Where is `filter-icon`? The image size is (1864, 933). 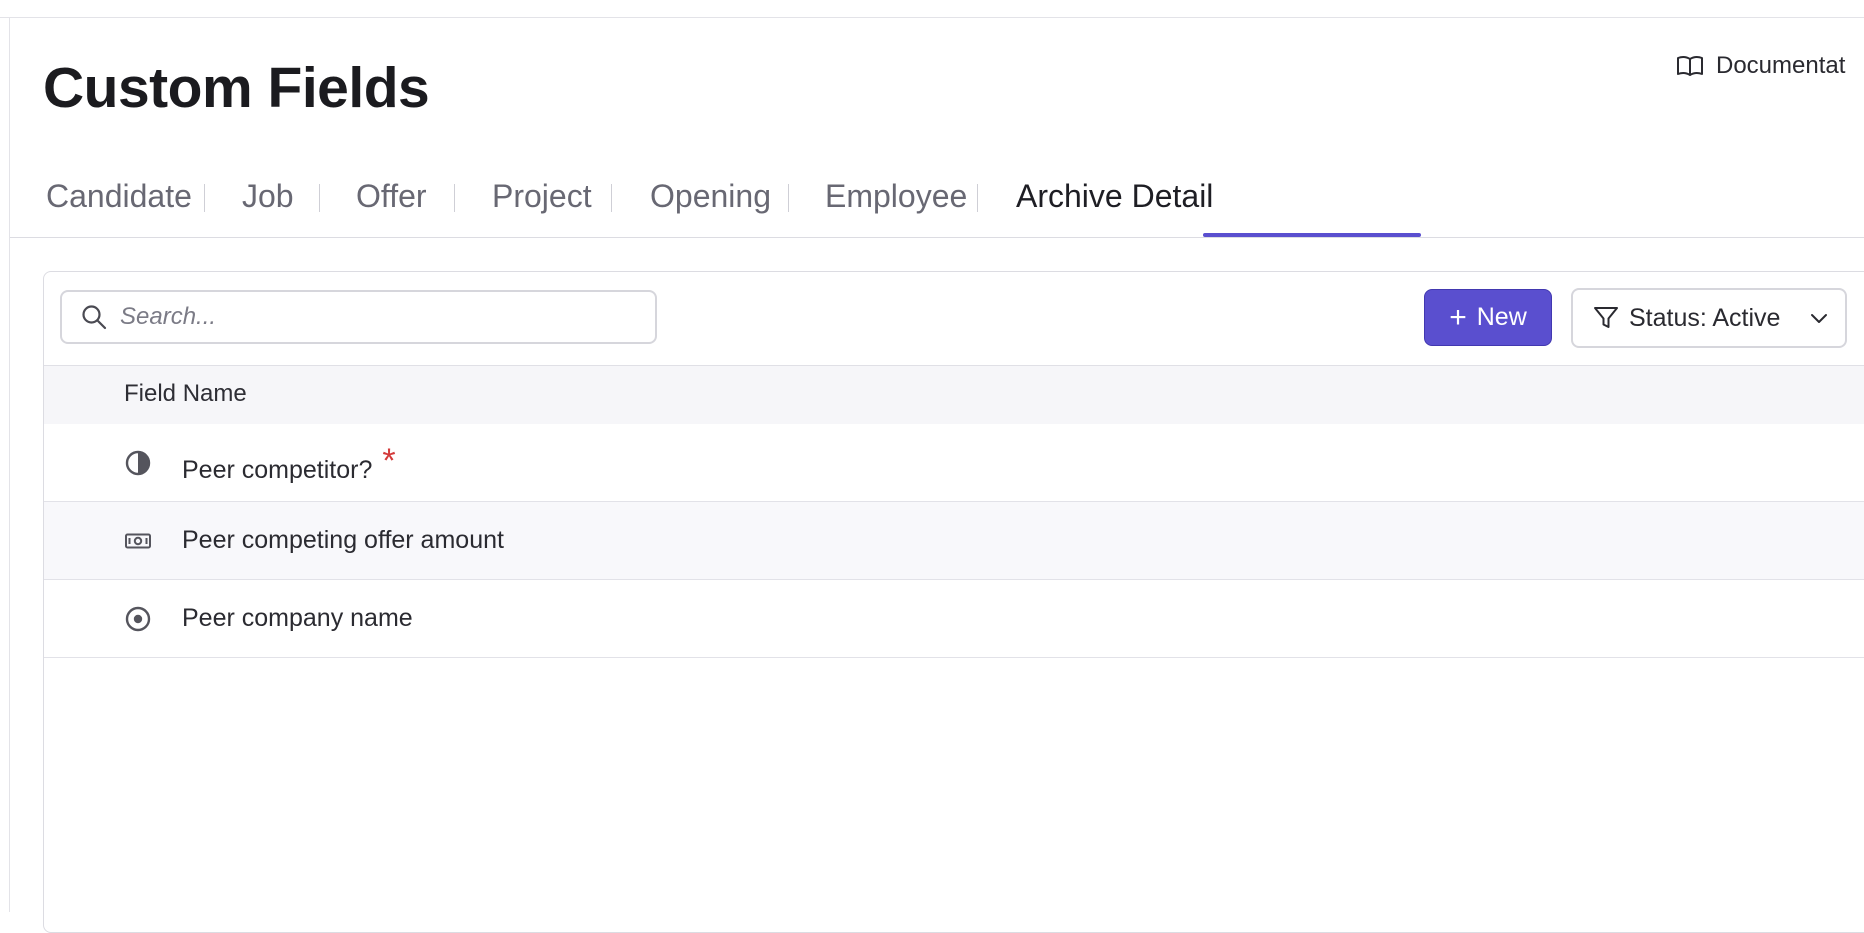 filter-icon is located at coordinates (1606, 317).